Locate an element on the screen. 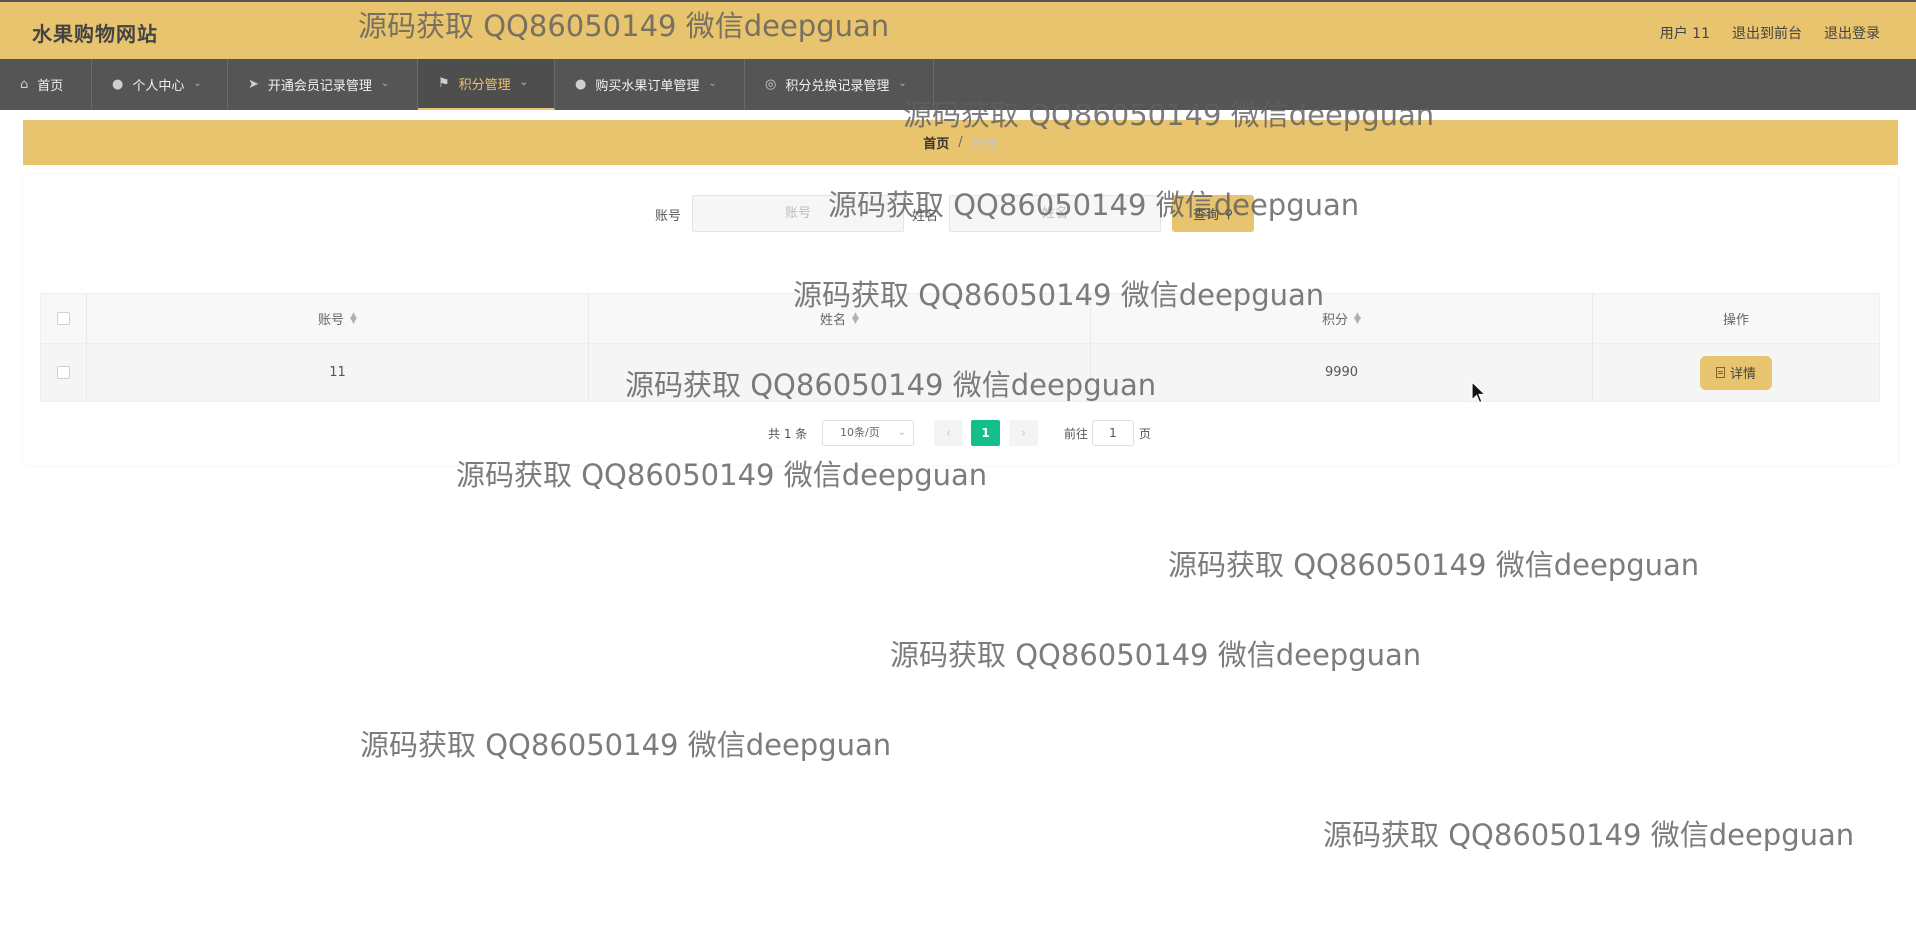  top-header: 水果购物网站 用户 11 退出到前台 退出登录 is located at coordinates (958, 29).